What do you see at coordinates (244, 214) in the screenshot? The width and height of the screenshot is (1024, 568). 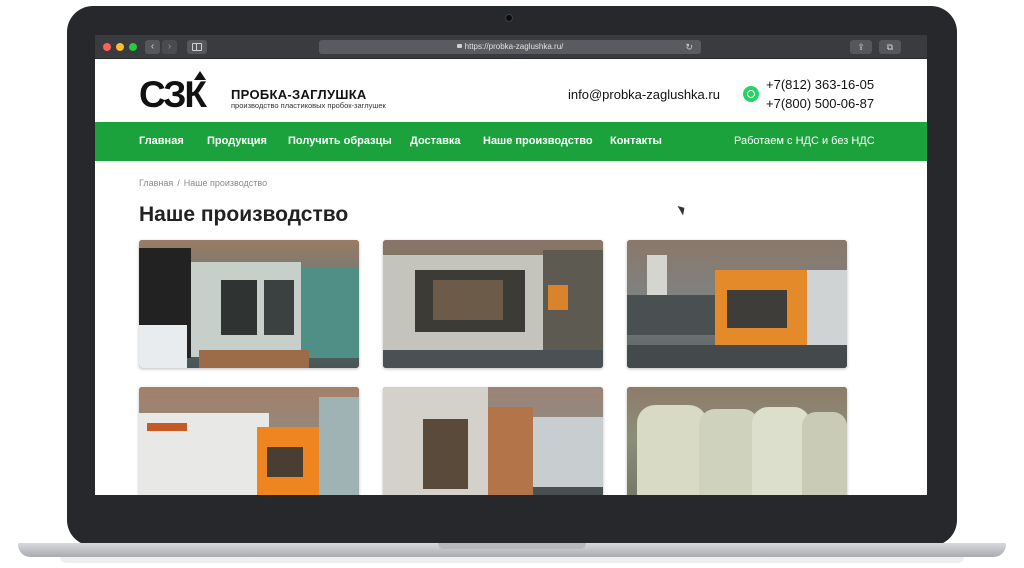 I see `page-title: Наше производство` at bounding box center [244, 214].